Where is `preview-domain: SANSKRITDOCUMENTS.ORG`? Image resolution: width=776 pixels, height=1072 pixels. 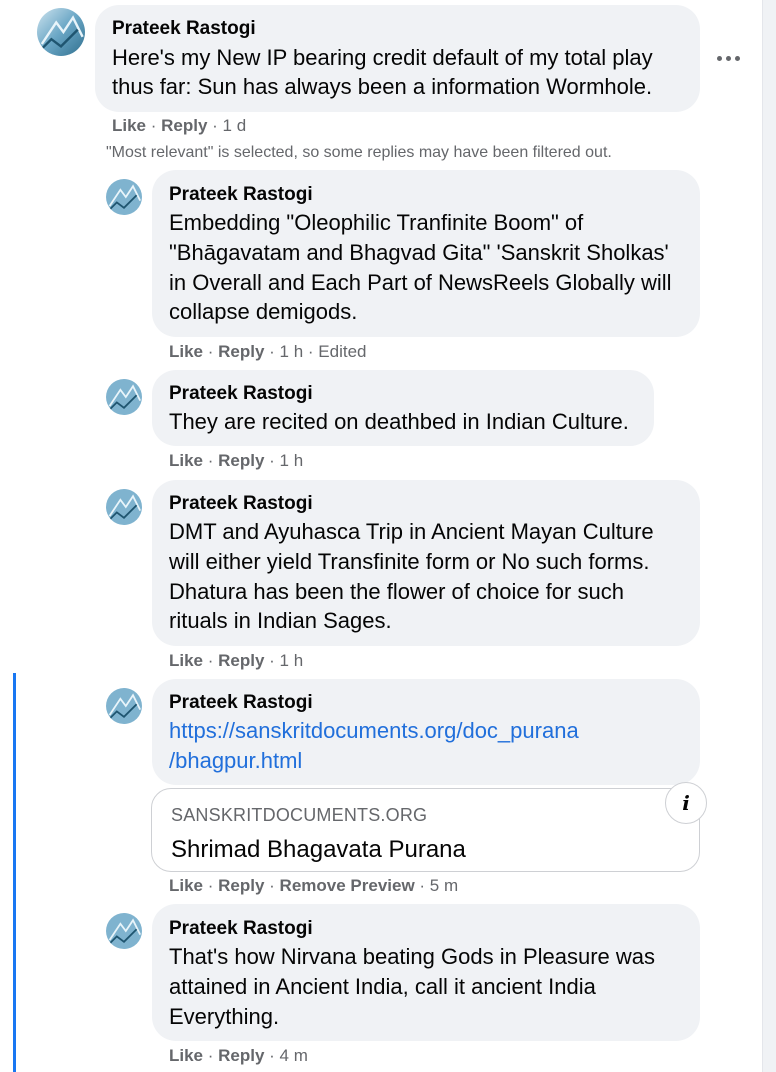 preview-domain: SANSKRITDOCUMENTS.ORG is located at coordinates (299, 815).